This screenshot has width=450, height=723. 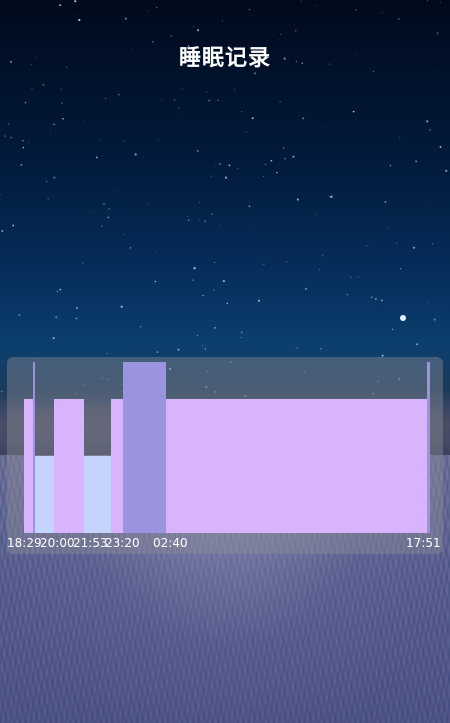 I want to click on x-tick-label: 17:51, so click(x=423, y=543).